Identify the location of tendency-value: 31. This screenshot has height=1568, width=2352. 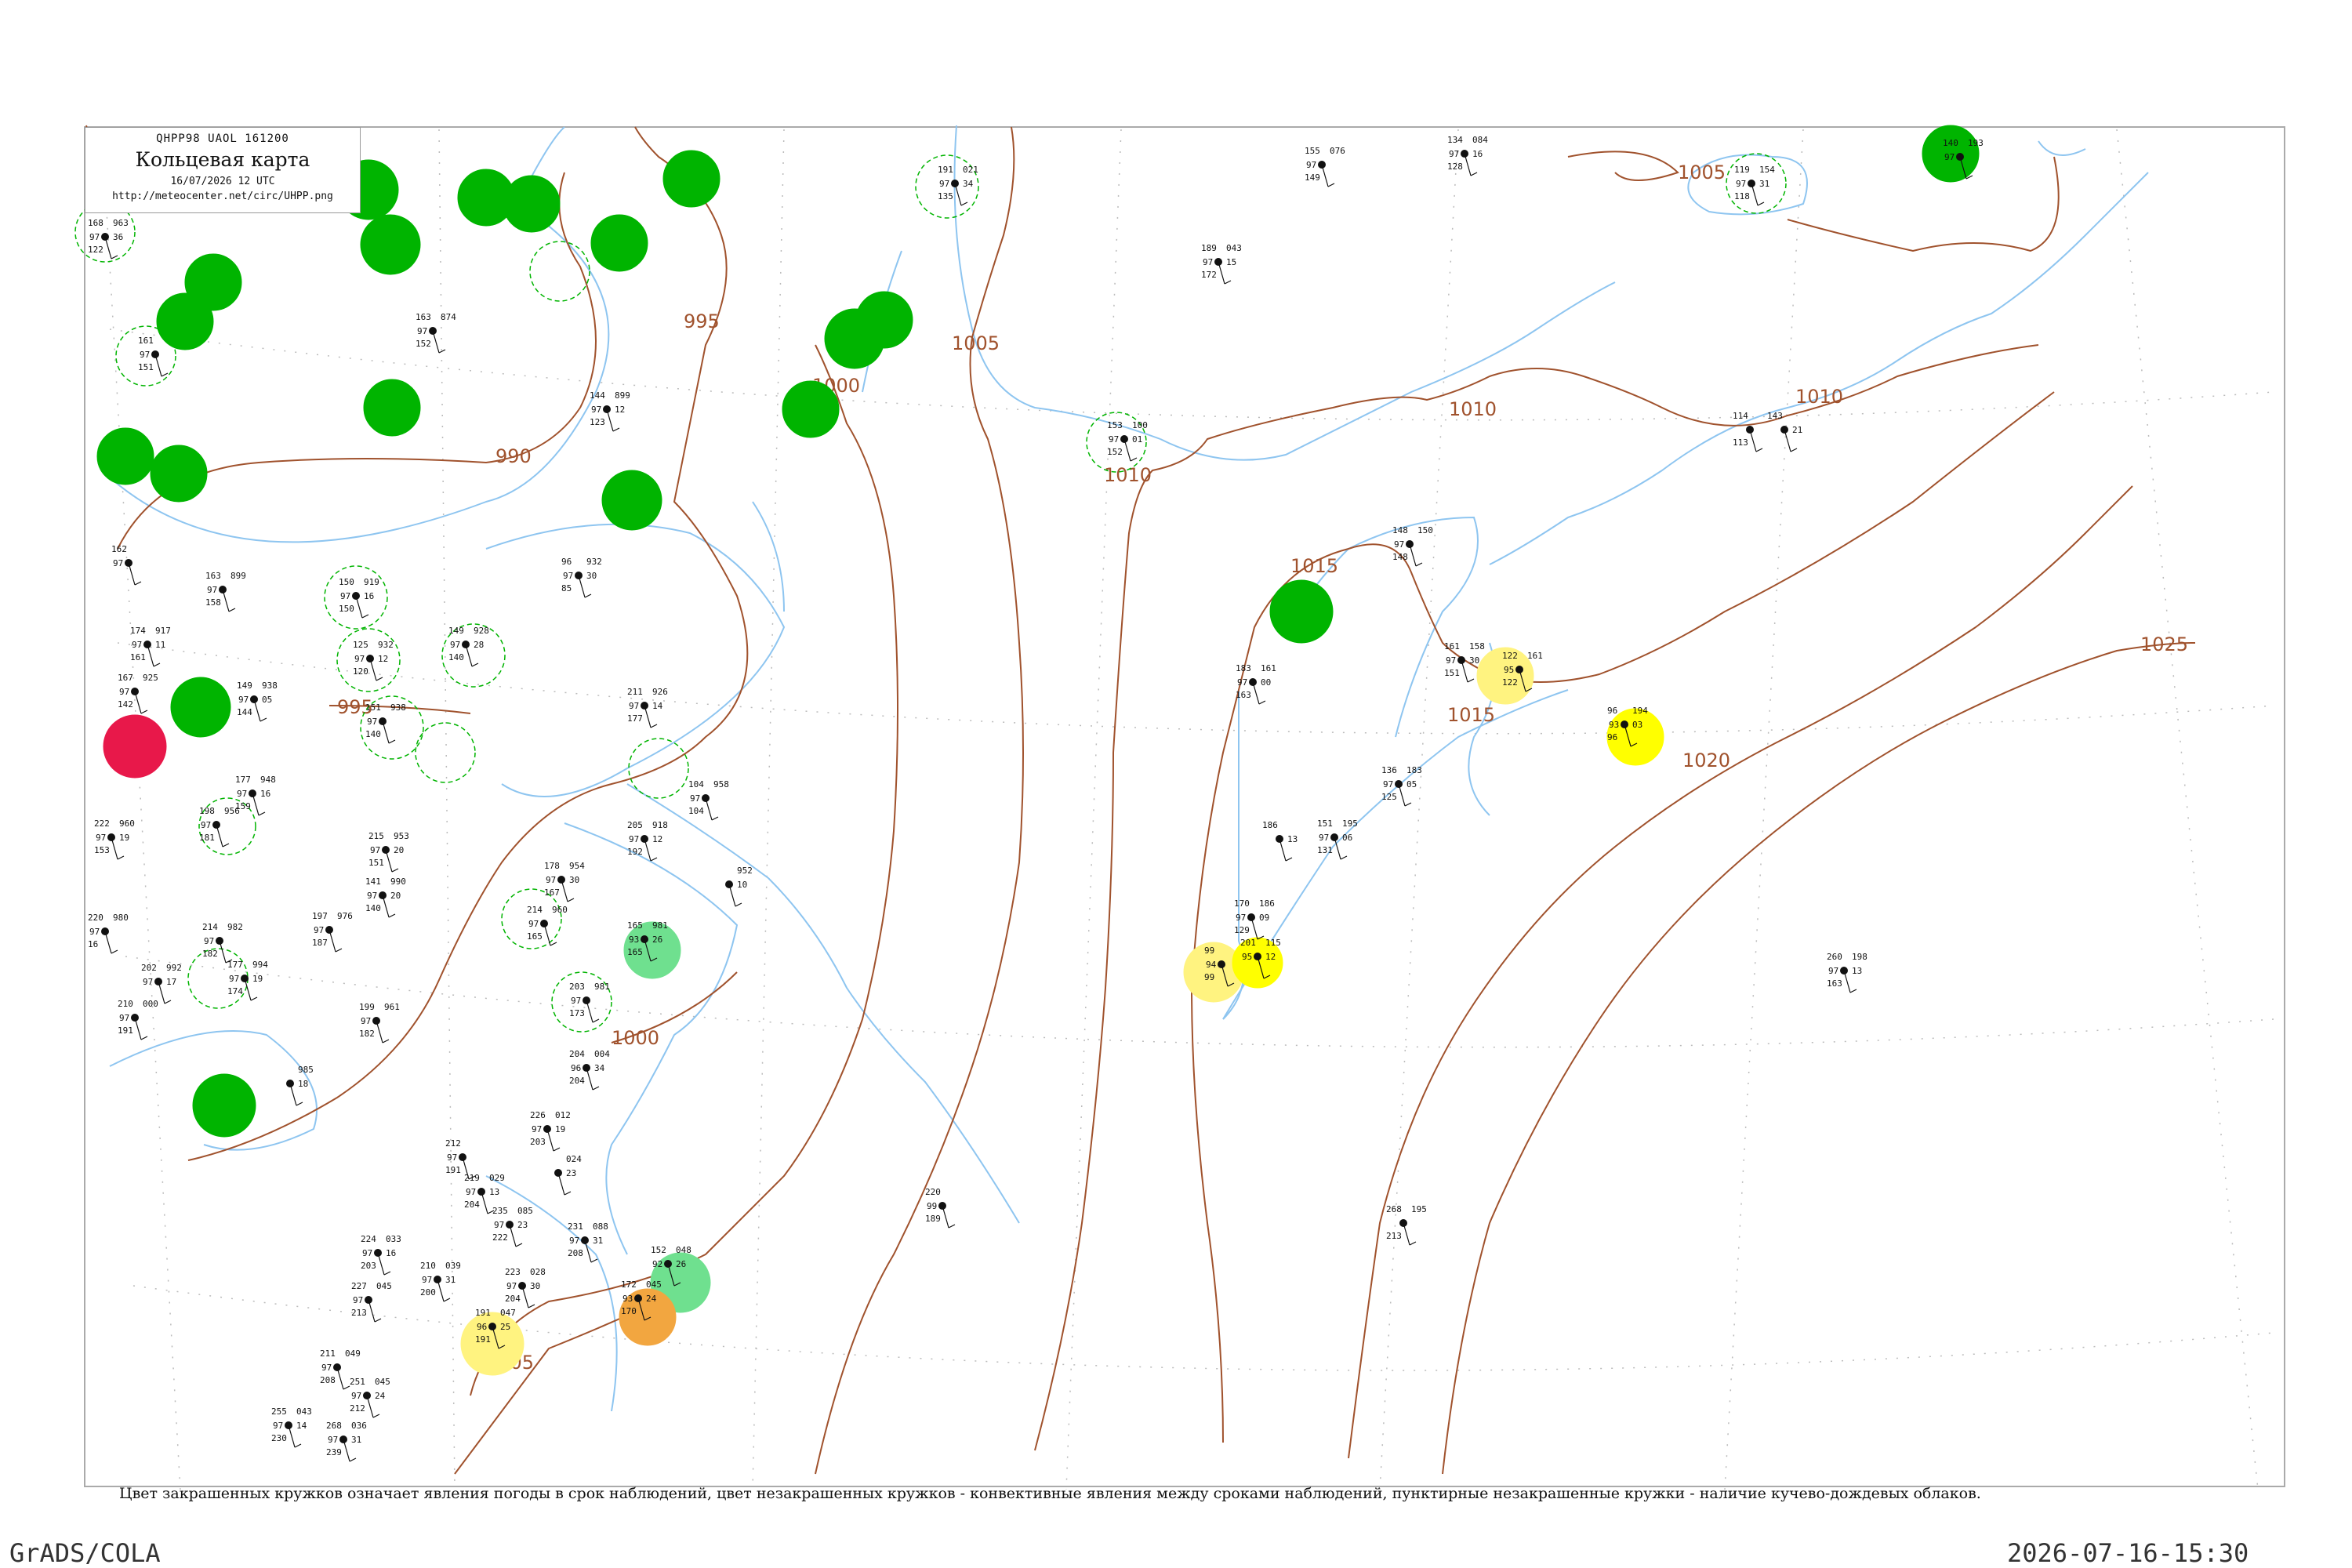
(356, 1440).